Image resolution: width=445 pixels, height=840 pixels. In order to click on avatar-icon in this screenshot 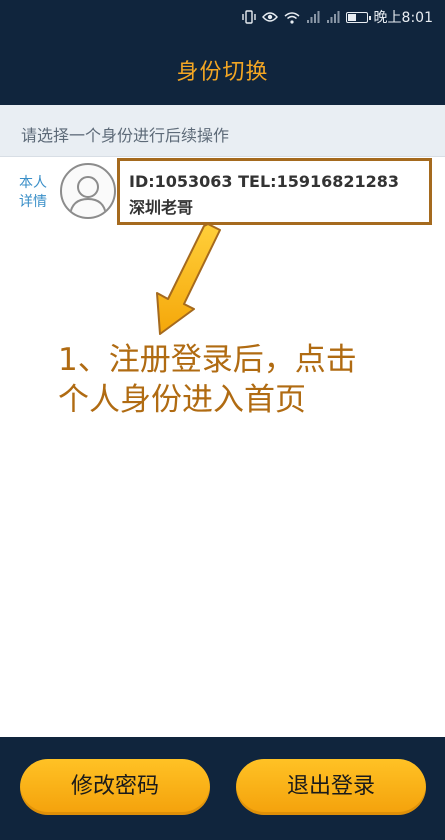, I will do `click(88, 191)`.